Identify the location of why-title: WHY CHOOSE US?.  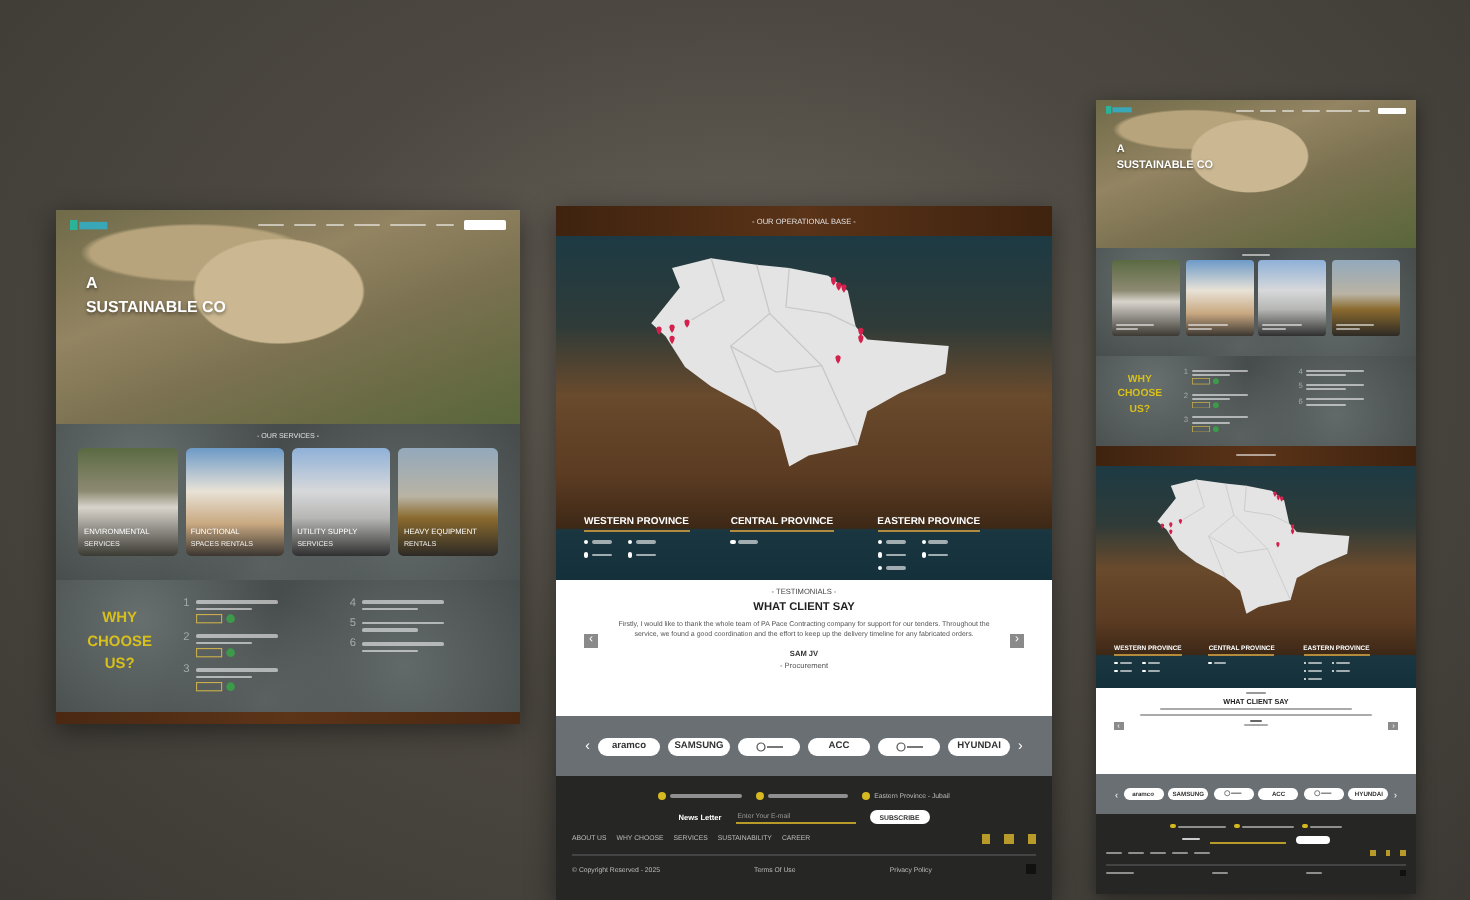
(119, 640).